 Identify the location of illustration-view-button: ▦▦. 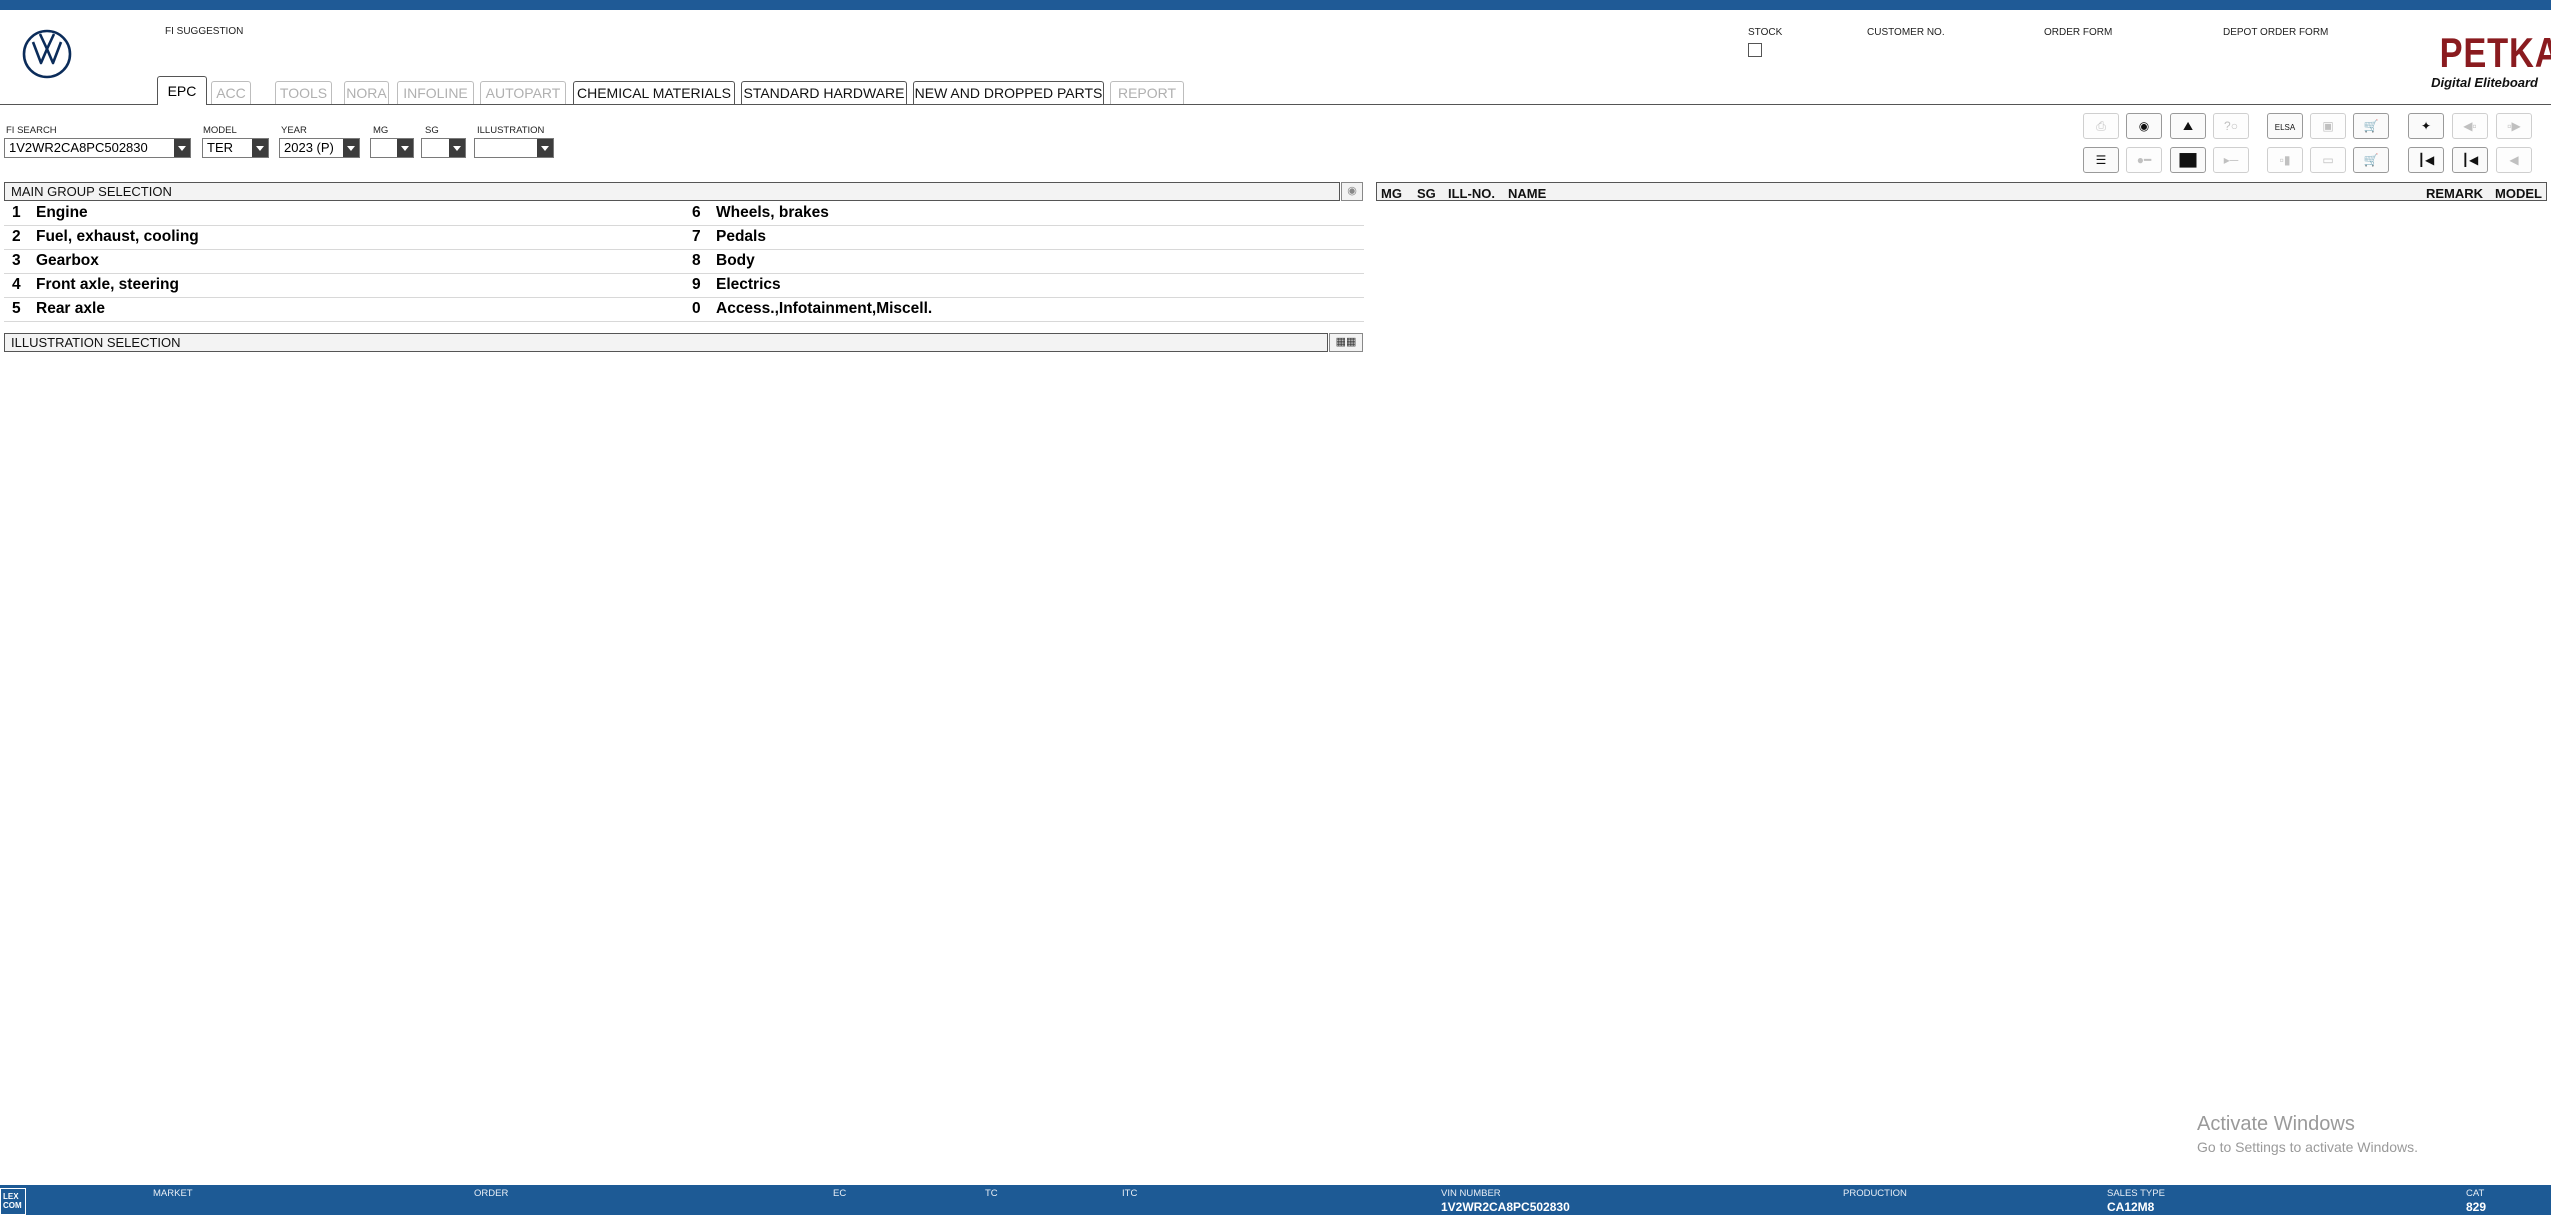
(1346, 342).